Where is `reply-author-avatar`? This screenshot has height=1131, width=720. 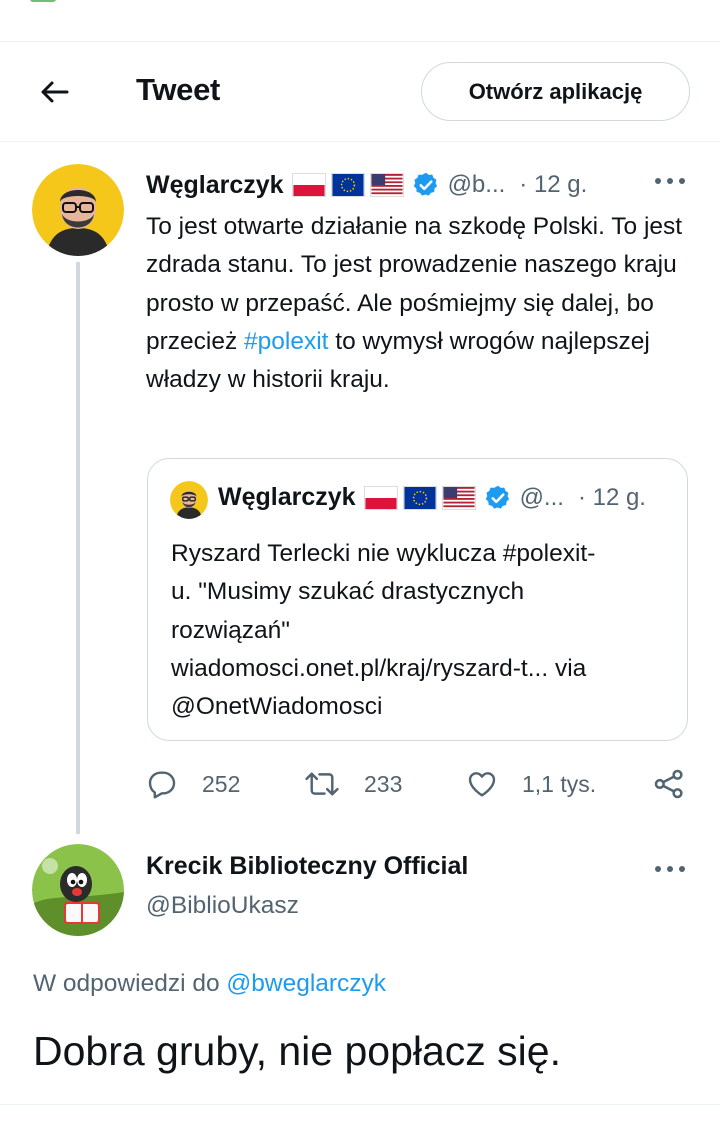
reply-author-avatar is located at coordinates (78, 890).